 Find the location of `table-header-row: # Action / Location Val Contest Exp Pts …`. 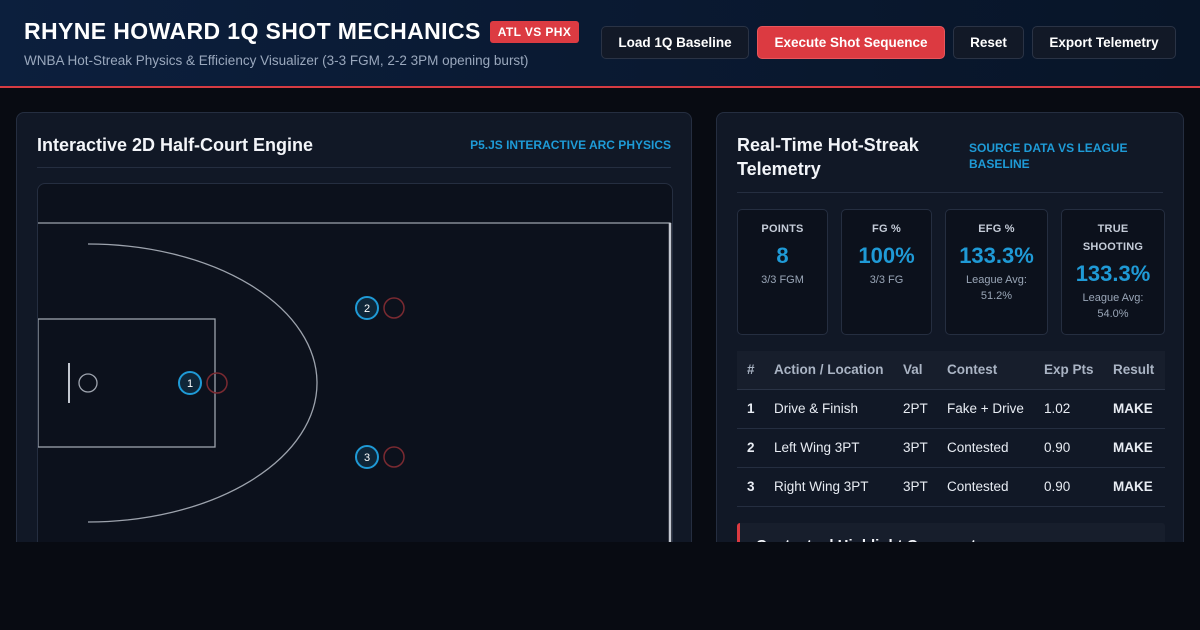

table-header-row: # Action / Location Val Contest Exp Pts … is located at coordinates (951, 370).